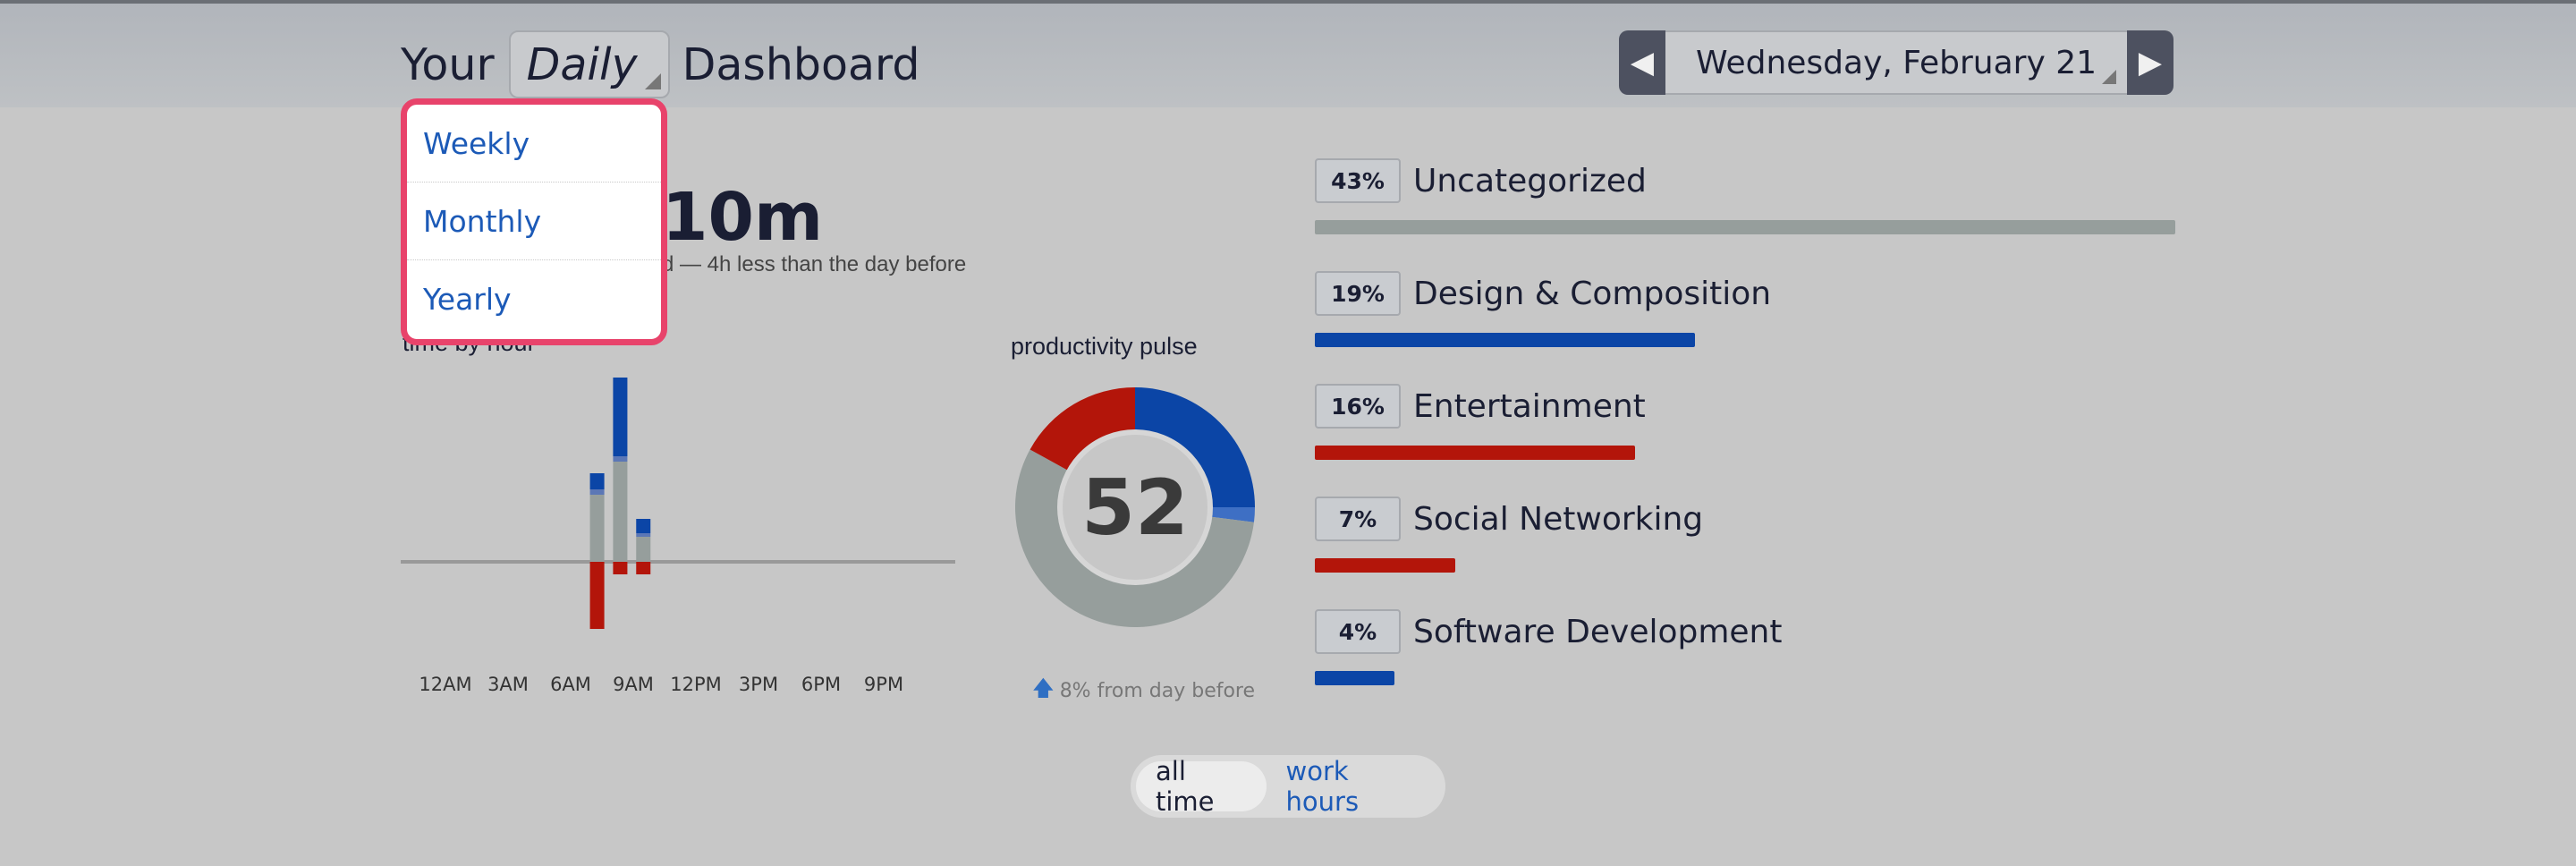 This screenshot has width=2576, height=866. I want to click on chevron-right-icon: ▶, so click(2150, 63).